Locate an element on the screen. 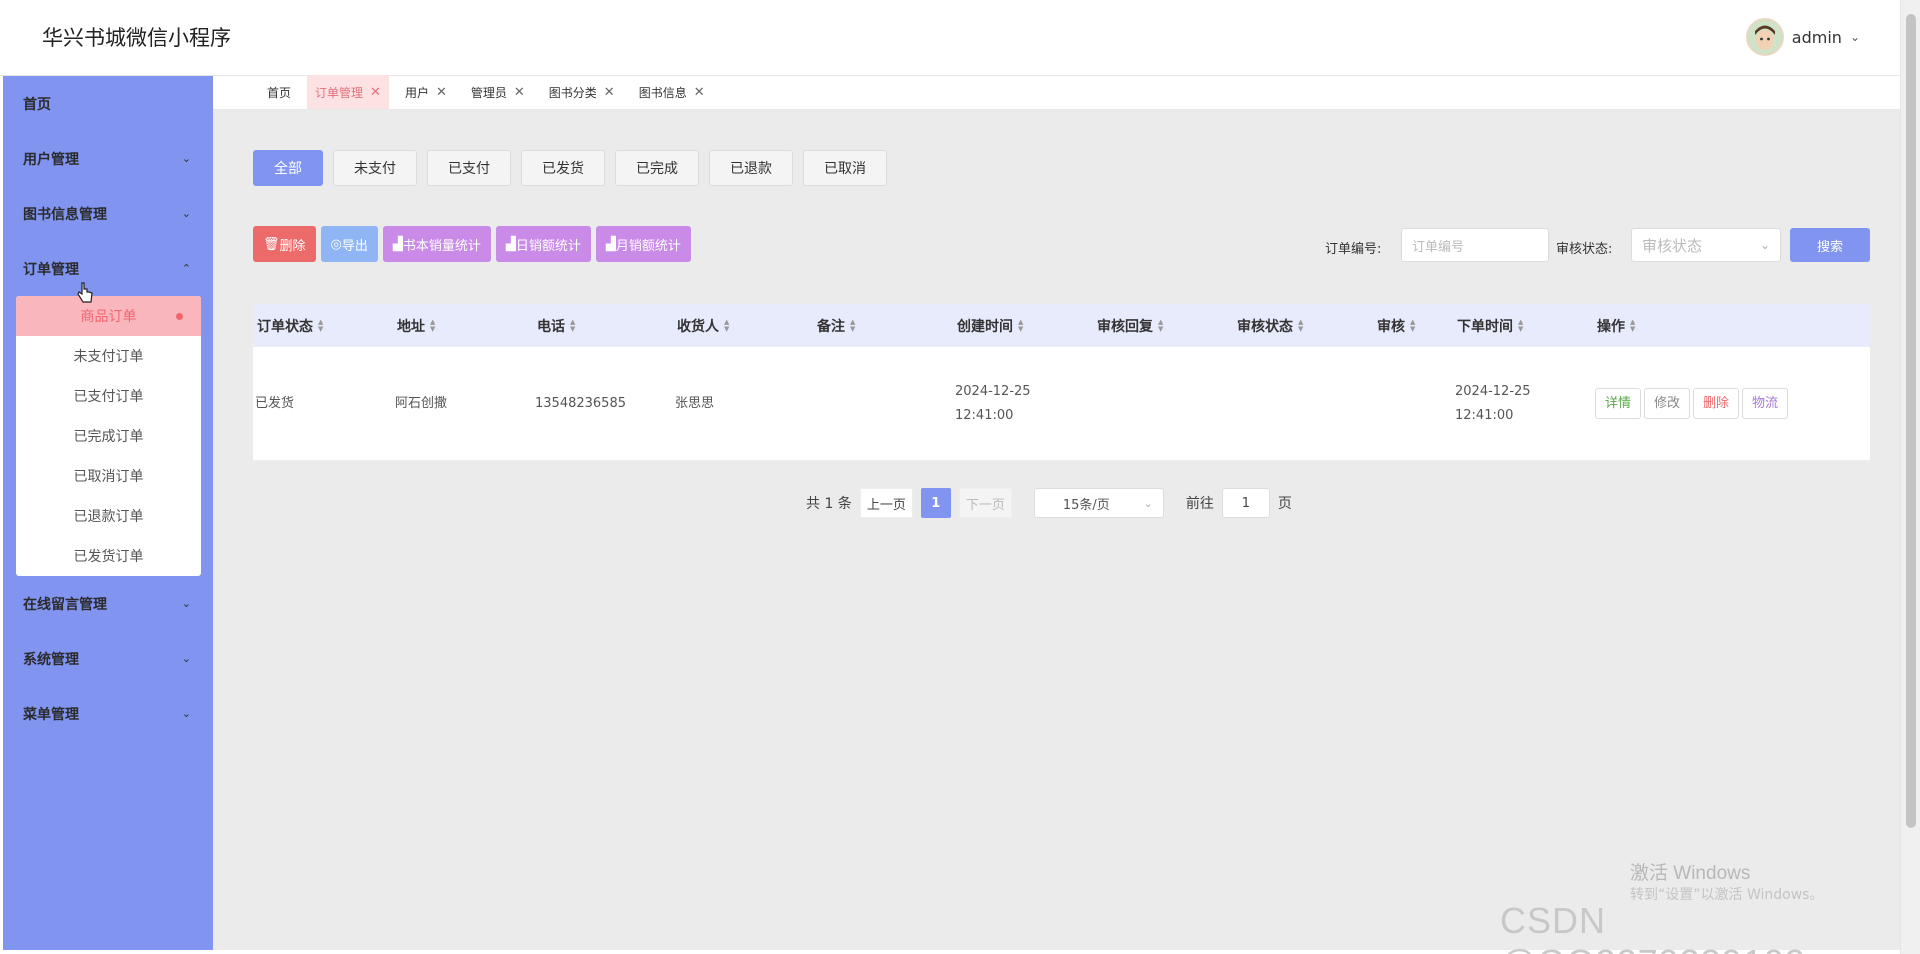 The height and width of the screenshot is (954, 1920). order-no-input: 订单编号 is located at coordinates (1475, 245).